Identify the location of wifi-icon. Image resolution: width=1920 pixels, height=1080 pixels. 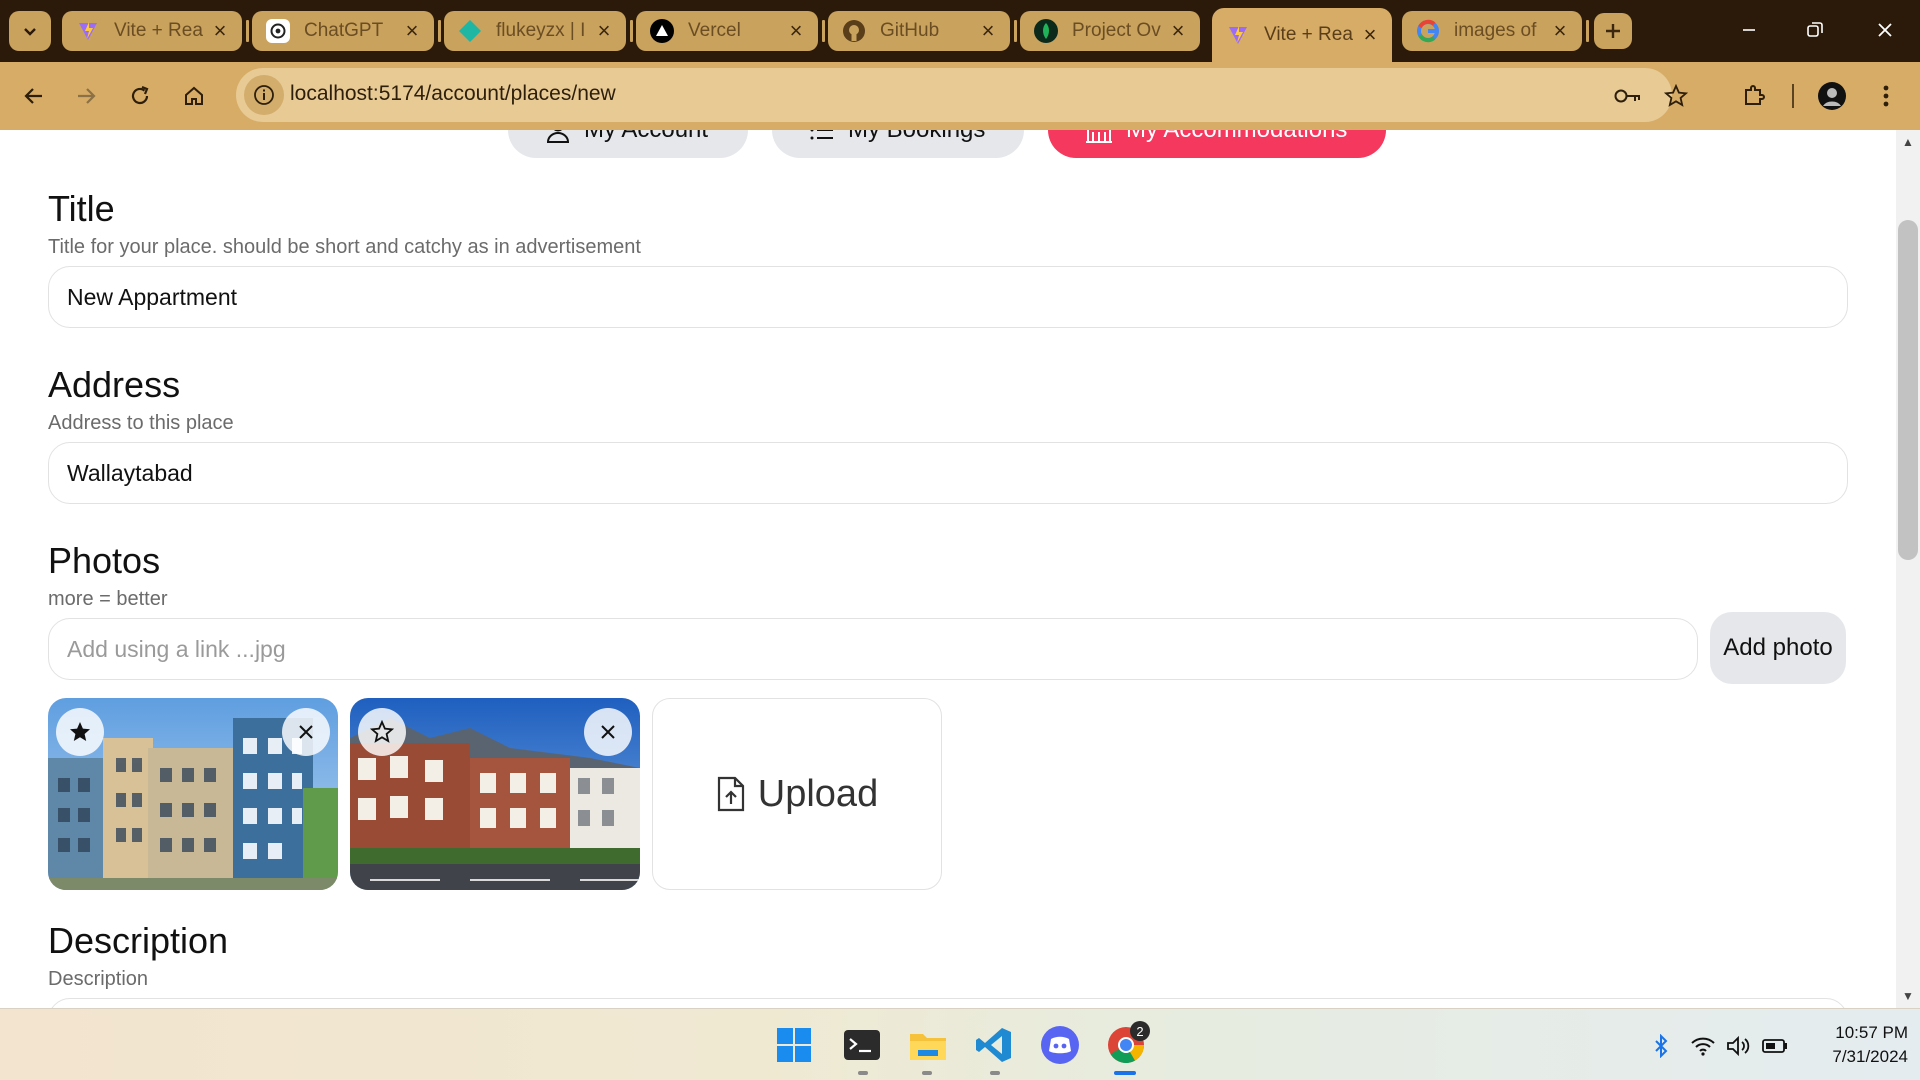
(1703, 1046).